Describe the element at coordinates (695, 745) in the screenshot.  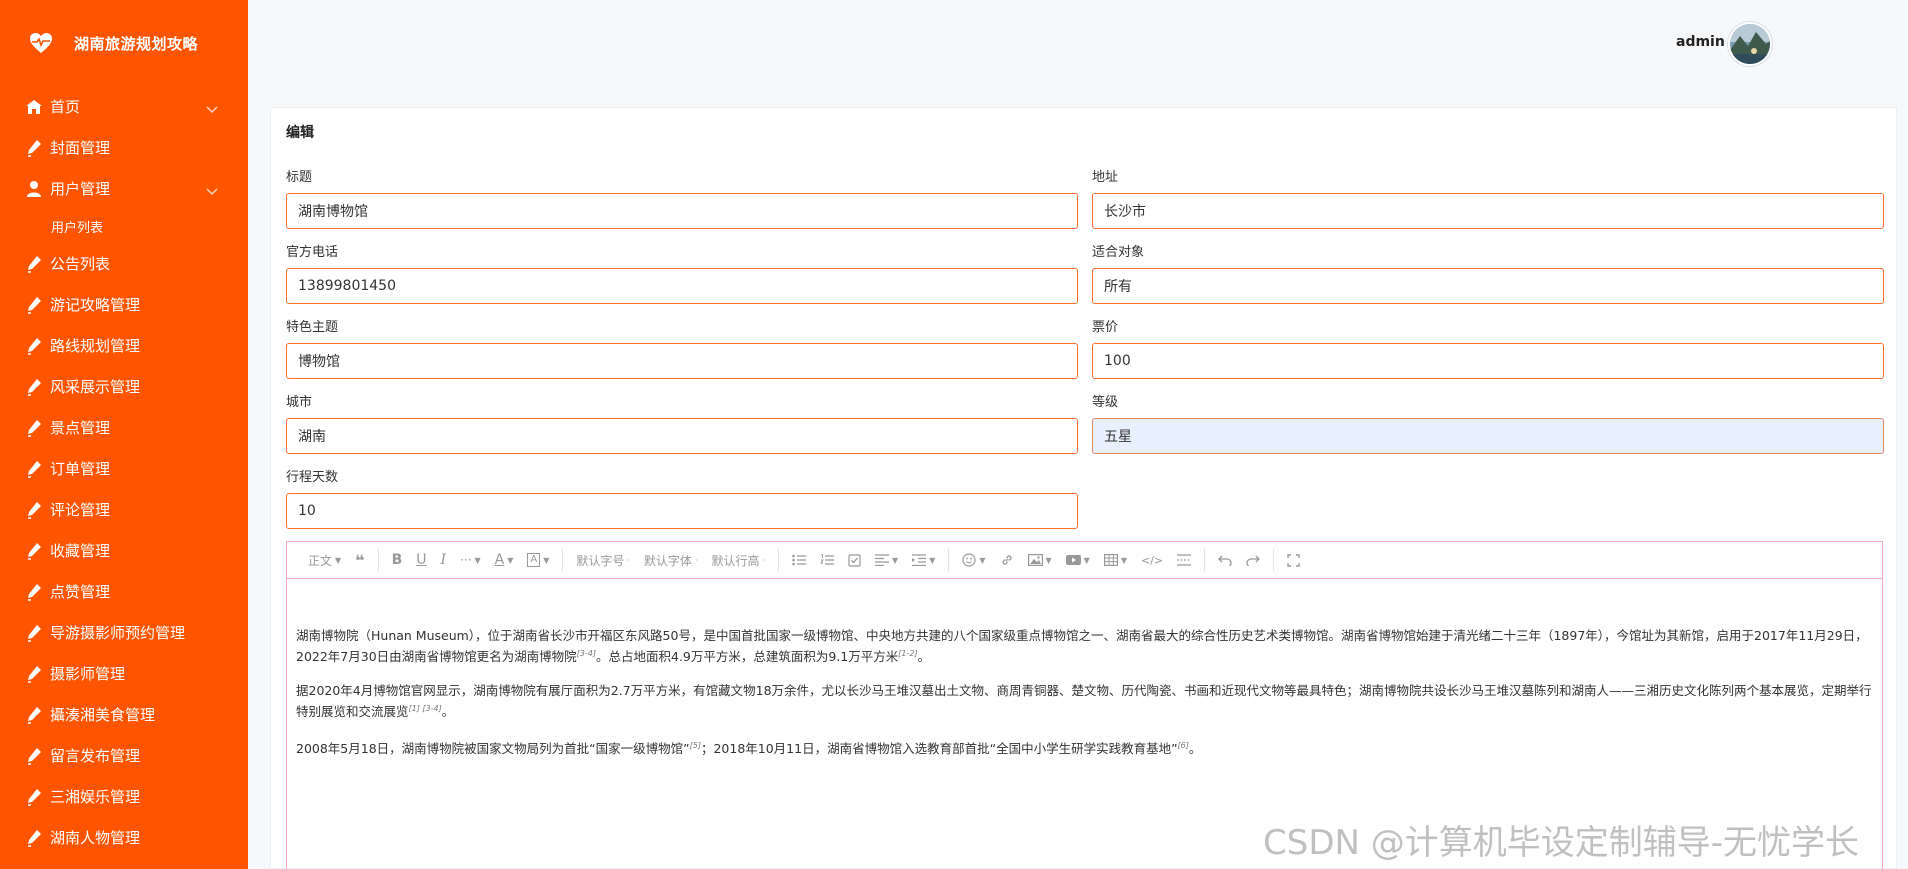
I see `citation: [5]` at that location.